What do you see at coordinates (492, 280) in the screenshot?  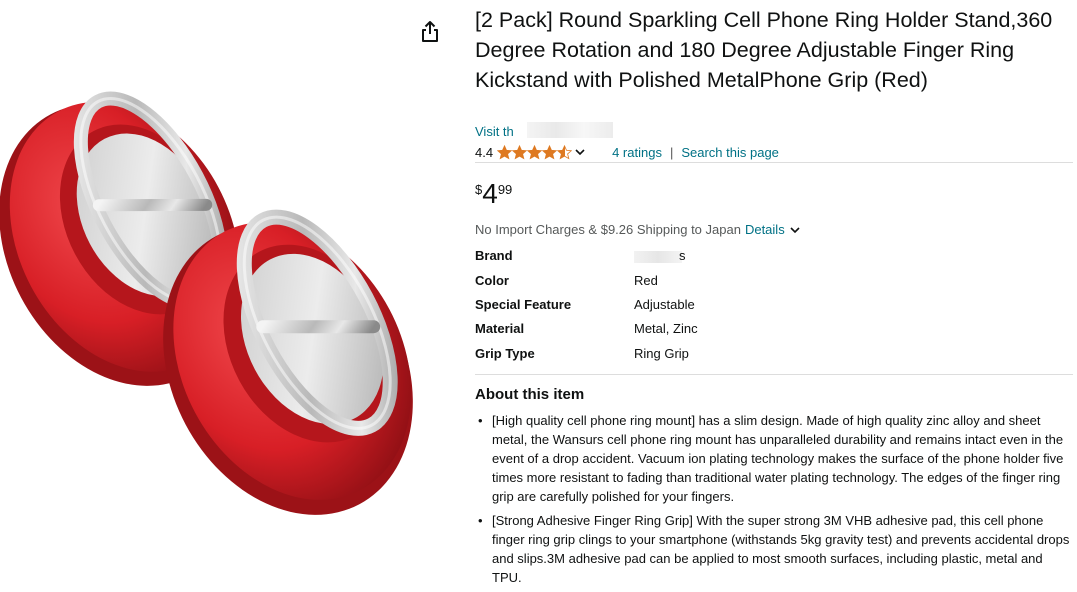 I see `spec-label: Color` at bounding box center [492, 280].